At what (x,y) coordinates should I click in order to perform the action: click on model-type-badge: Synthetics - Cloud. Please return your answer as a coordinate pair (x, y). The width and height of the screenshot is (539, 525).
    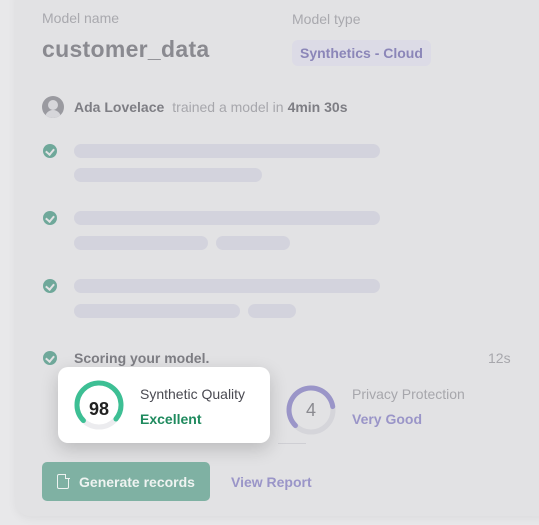
    Looking at the image, I should click on (361, 53).